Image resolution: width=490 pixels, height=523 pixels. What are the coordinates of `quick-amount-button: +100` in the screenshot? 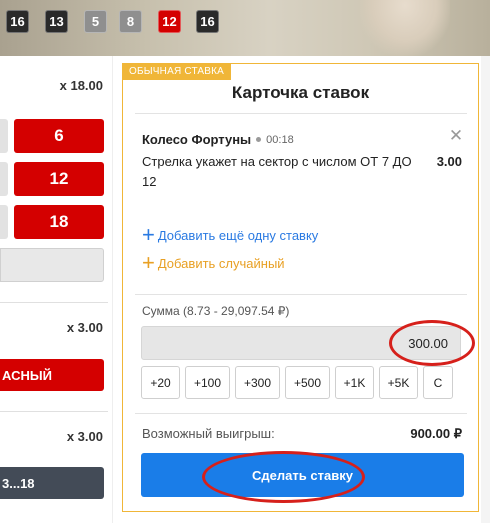 It's located at (207, 382).